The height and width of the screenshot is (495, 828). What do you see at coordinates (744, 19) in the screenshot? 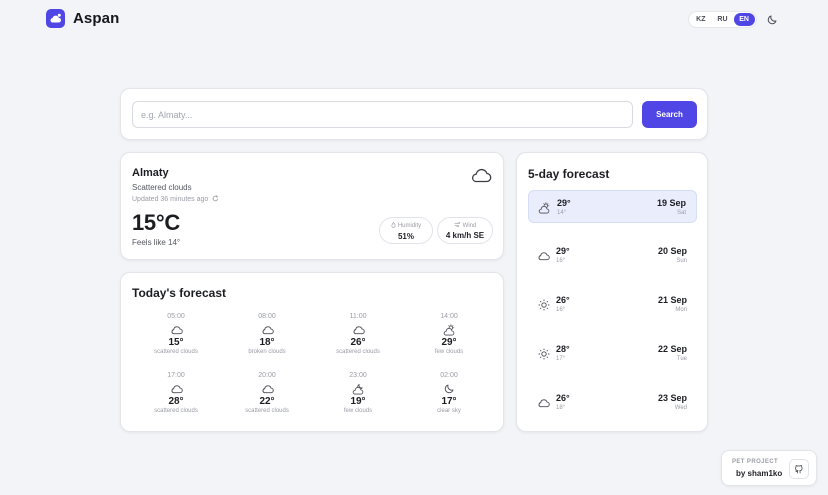
I see `lang-en-button: EN` at bounding box center [744, 19].